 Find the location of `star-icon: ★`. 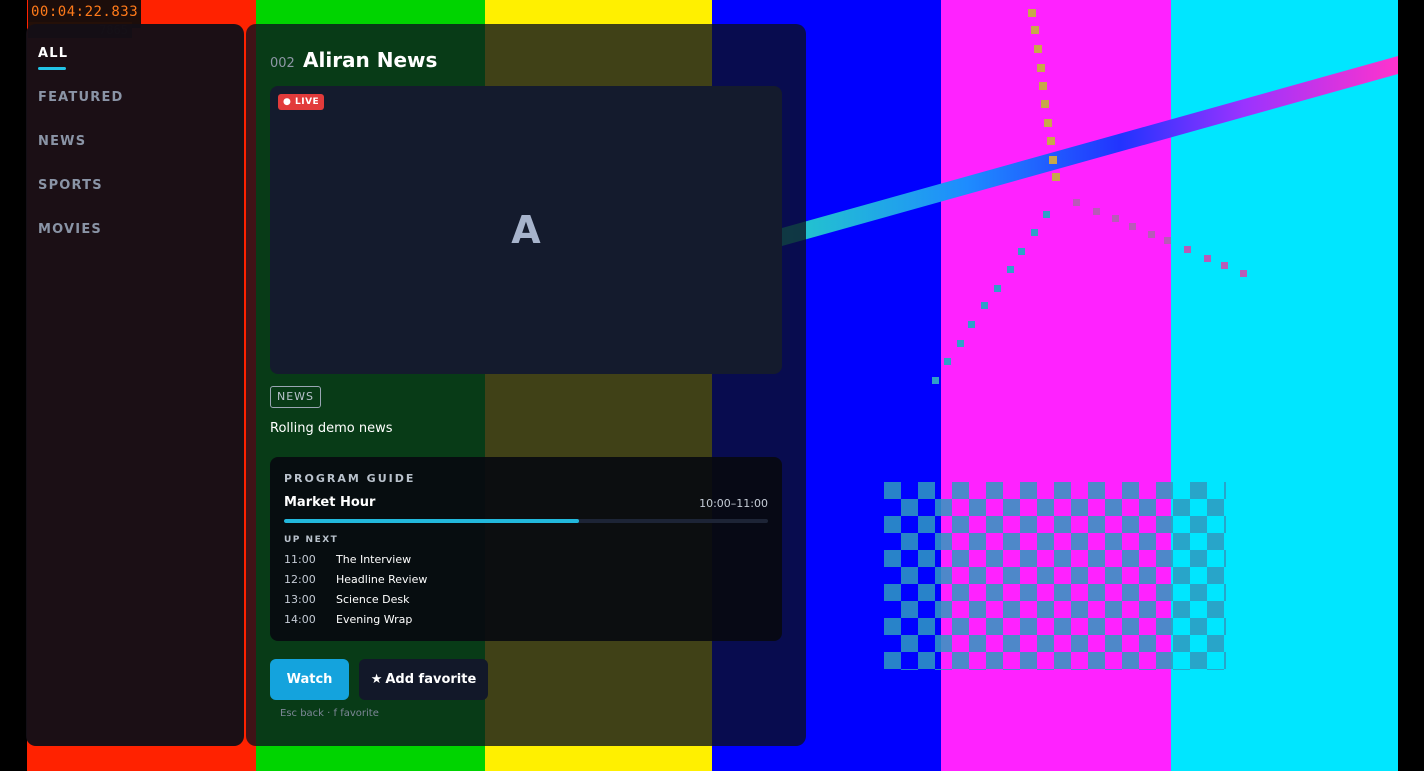

star-icon: ★ is located at coordinates (376, 679).